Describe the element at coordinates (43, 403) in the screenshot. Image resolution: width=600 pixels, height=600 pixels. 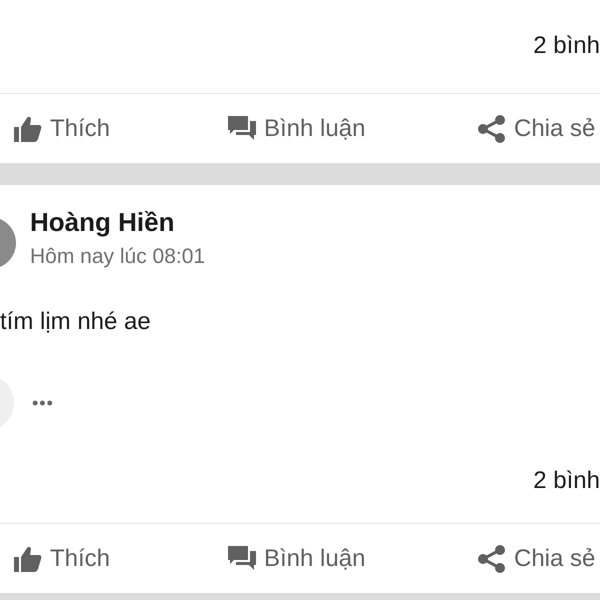
I see `more-dots: •••` at that location.